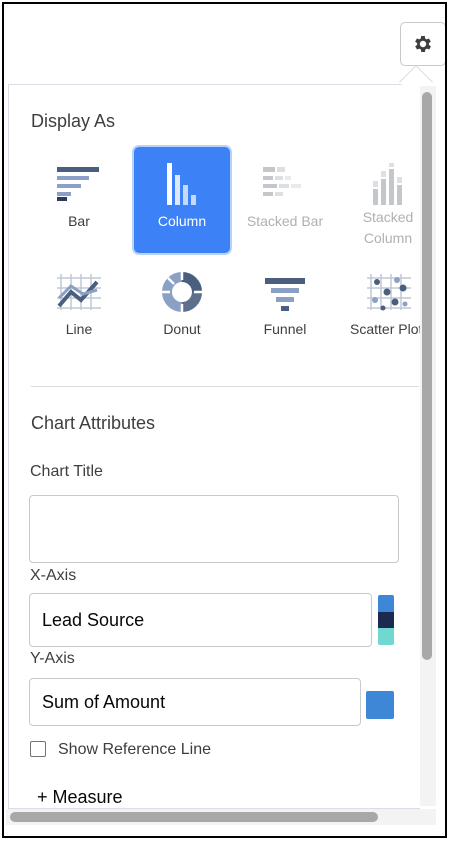 Image resolution: width=451 pixels, height=842 pixels. What do you see at coordinates (285, 329) in the screenshot?
I see `chart-type-label: Funnel` at bounding box center [285, 329].